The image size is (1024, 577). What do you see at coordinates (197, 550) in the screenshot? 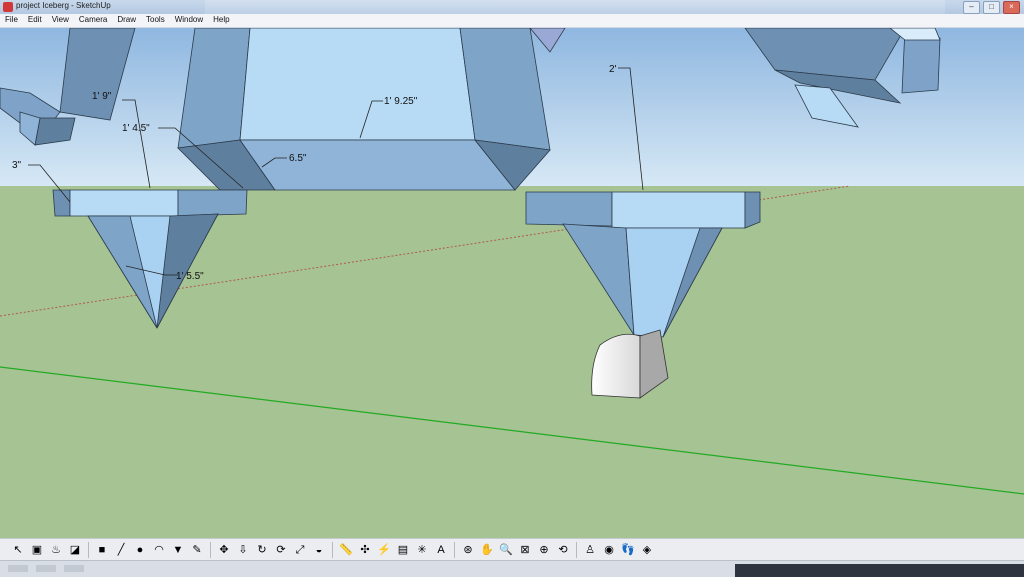
I see `freehand-tool-icon: ✎` at bounding box center [197, 550].